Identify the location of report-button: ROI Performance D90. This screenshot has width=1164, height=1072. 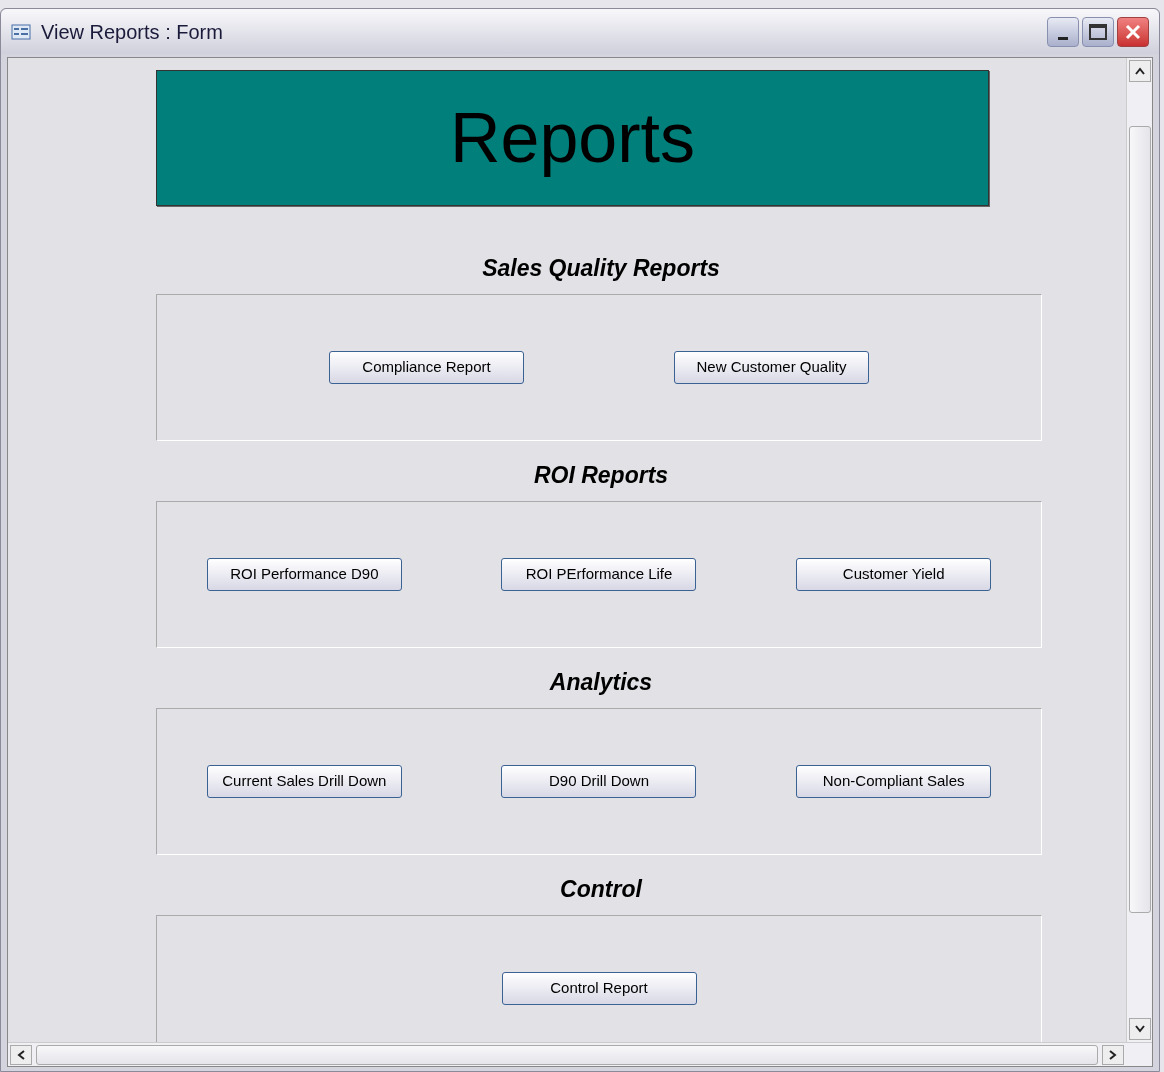
(304, 574).